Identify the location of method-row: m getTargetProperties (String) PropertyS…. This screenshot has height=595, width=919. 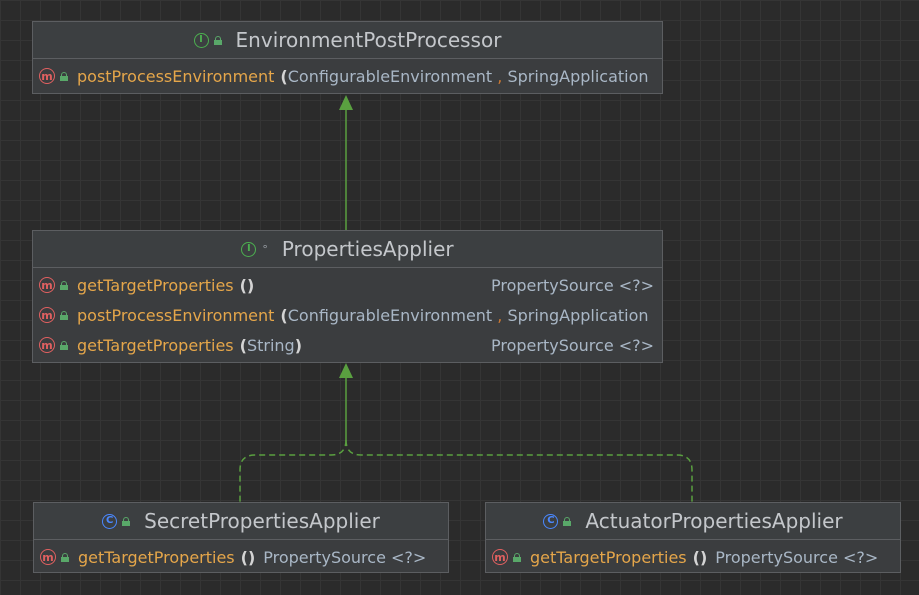
(347, 345).